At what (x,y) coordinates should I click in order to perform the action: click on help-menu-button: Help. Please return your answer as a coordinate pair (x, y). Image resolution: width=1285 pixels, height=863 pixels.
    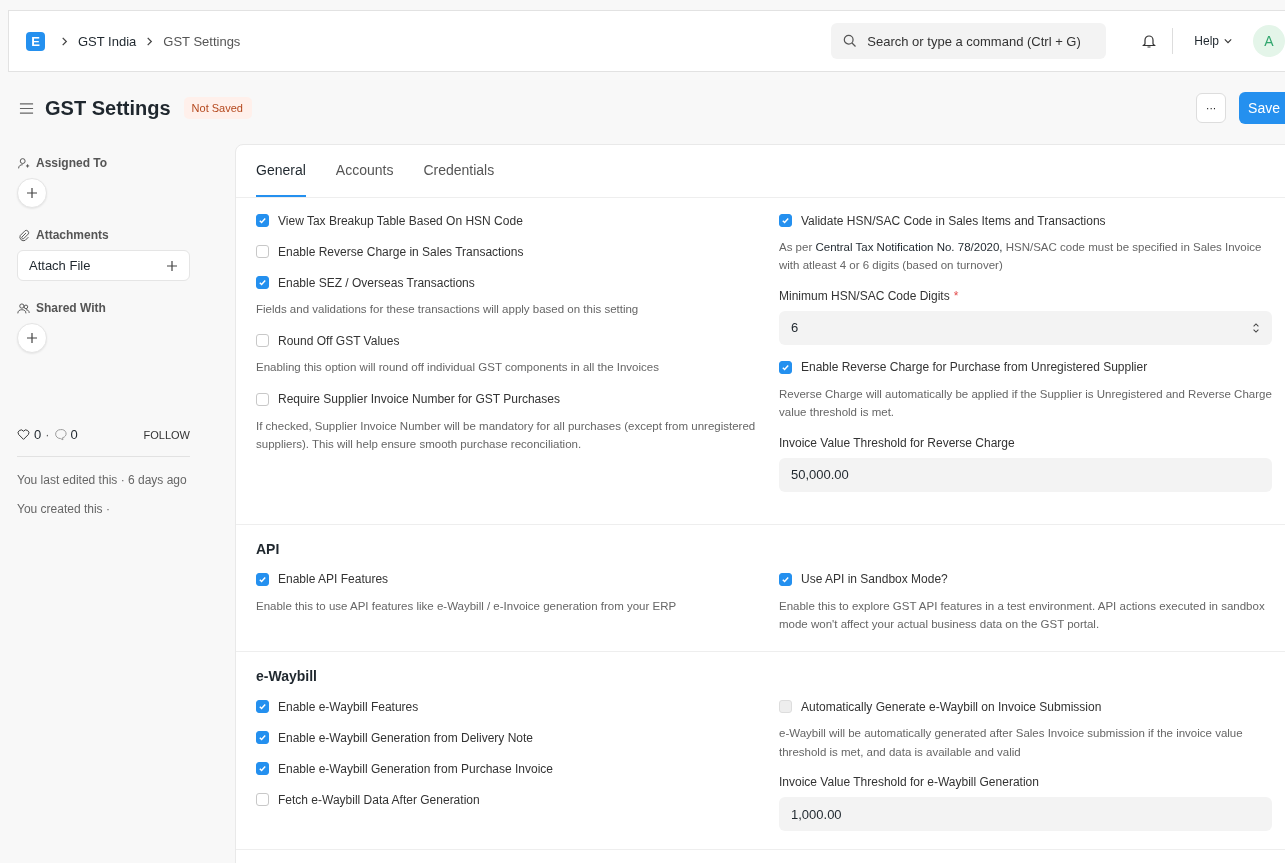
    Looking at the image, I should click on (1213, 41).